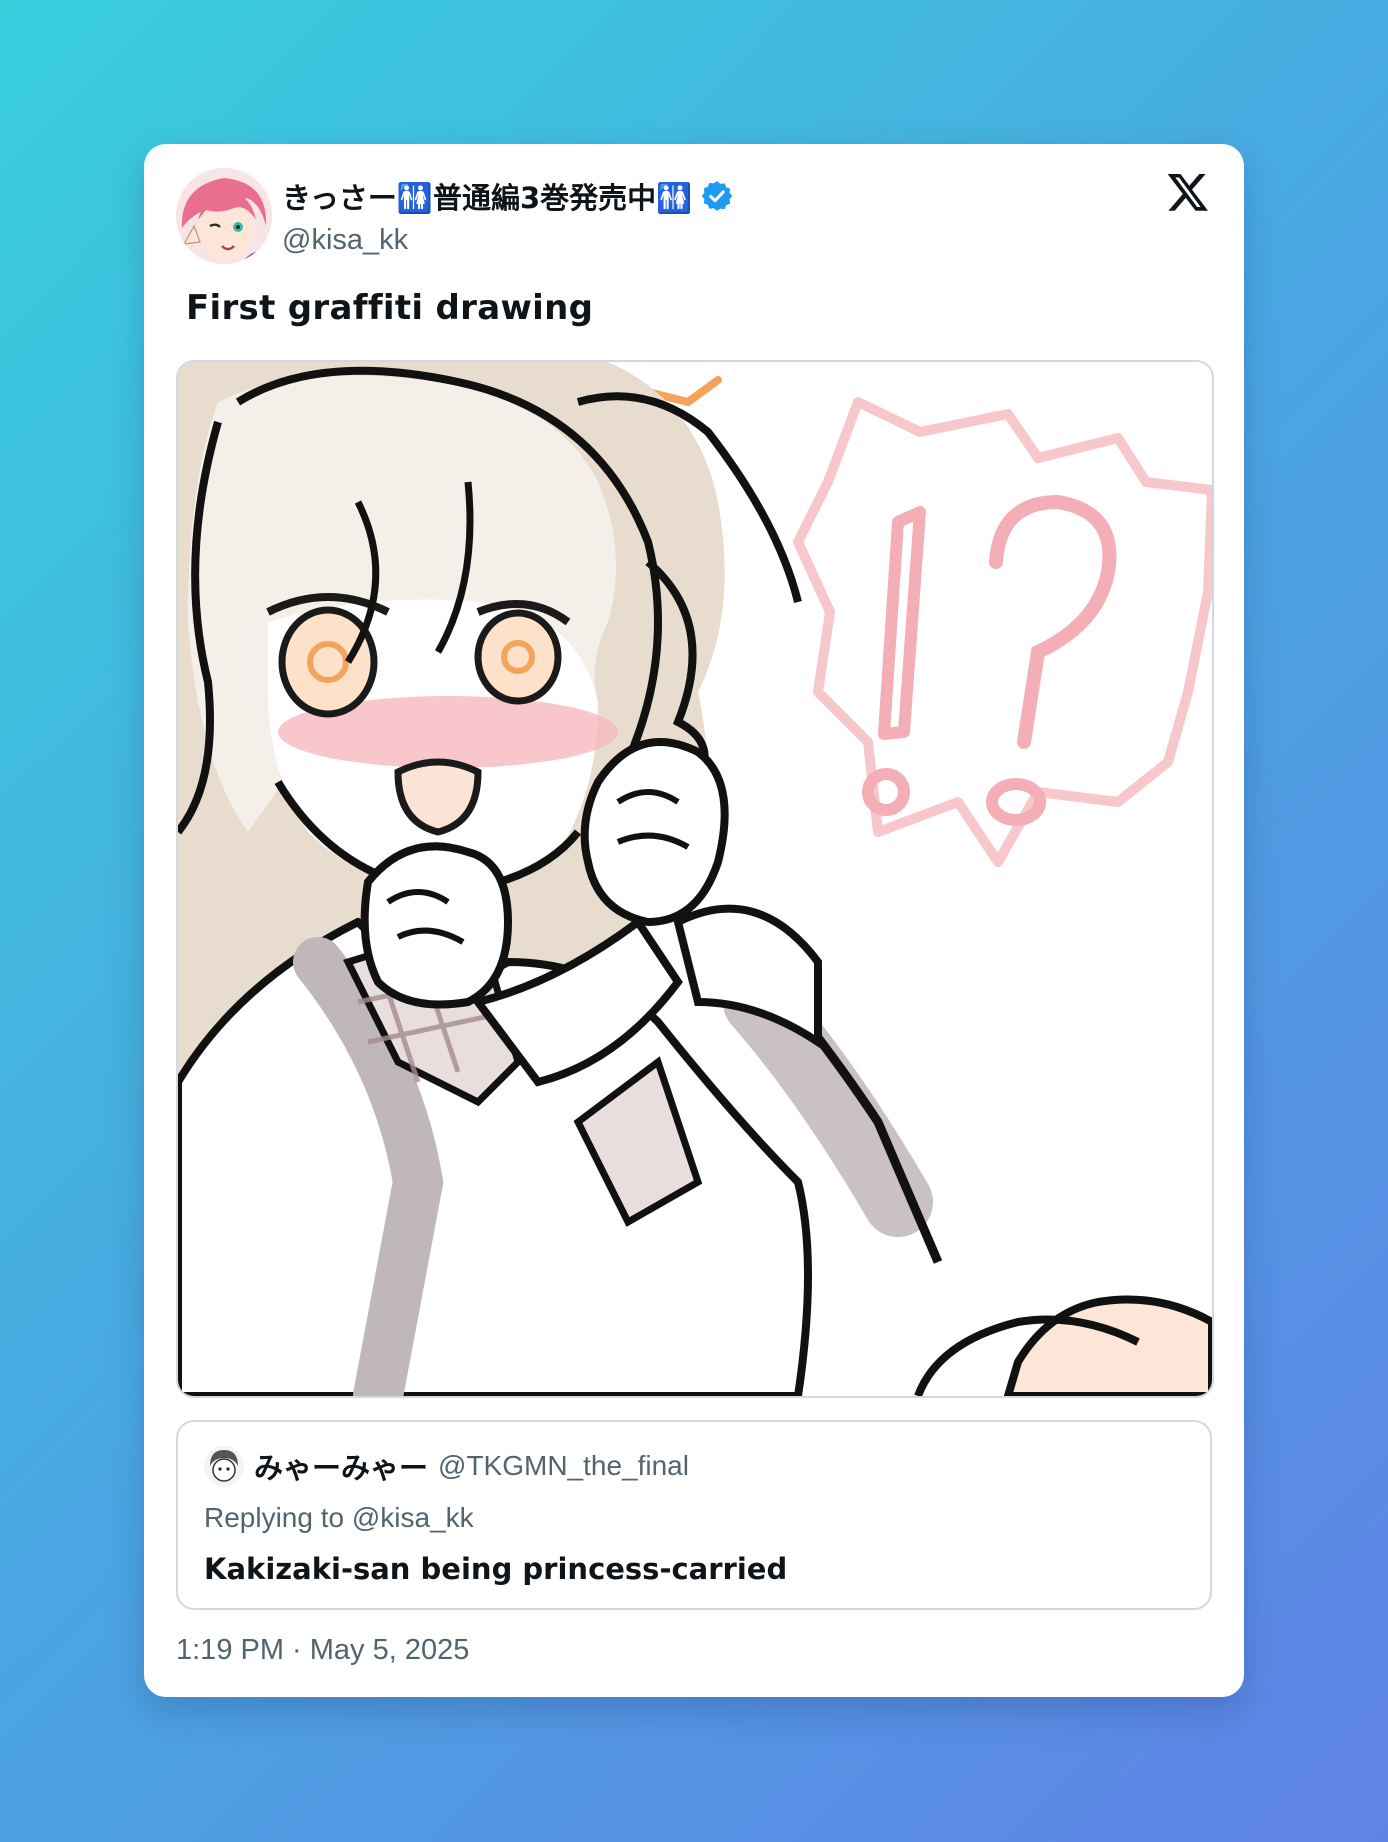 This screenshot has height=1842, width=1388. What do you see at coordinates (563, 1466) in the screenshot?
I see `quoted-handle: @TKGMN_the_final` at bounding box center [563, 1466].